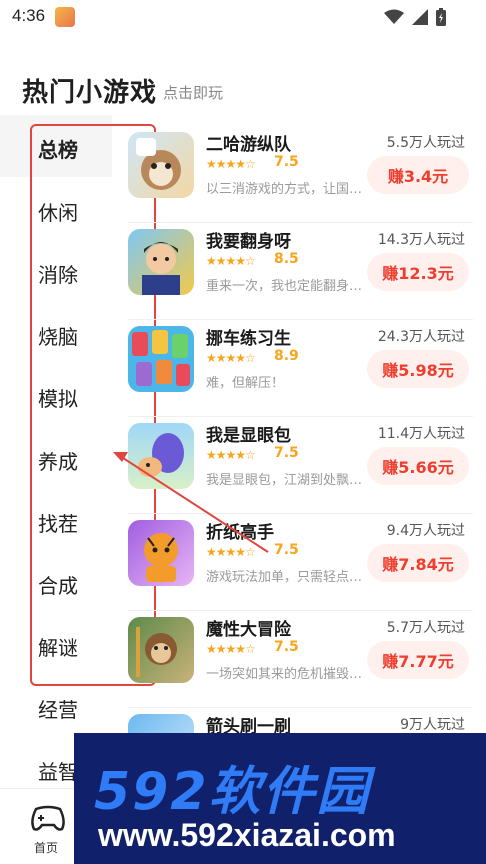  Describe the element at coordinates (65, 17) in the screenshot. I see `app-notification-icon` at that location.